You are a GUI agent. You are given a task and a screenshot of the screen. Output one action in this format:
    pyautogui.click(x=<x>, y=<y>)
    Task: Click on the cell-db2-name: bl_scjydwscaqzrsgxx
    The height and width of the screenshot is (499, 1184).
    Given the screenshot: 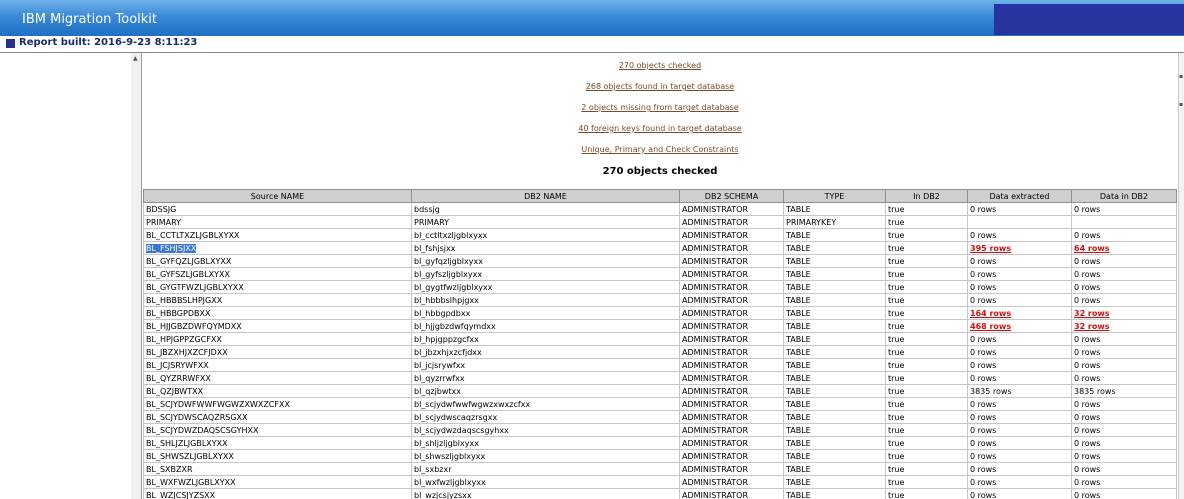 What is the action you would take?
    pyautogui.click(x=545, y=417)
    